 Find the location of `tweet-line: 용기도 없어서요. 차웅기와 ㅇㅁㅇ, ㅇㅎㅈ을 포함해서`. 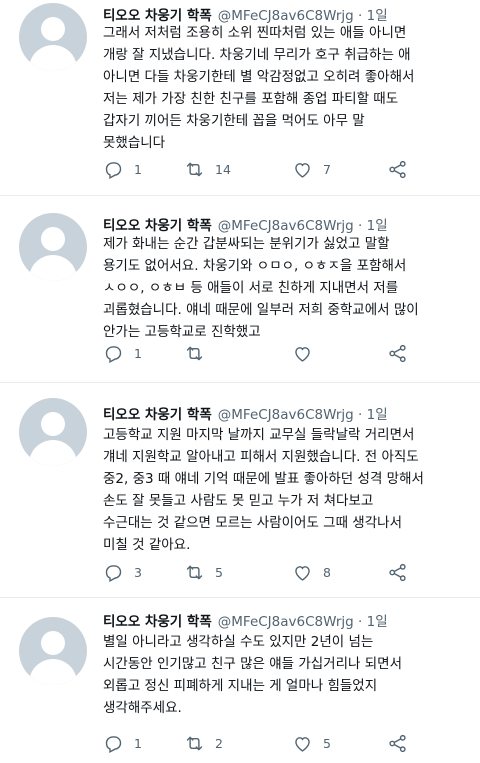

tweet-line: 용기도 없어서요. 차웅기와 ㅇㅁㅇ, ㅇㅎㅈ을 포함해서 is located at coordinates (255, 266).